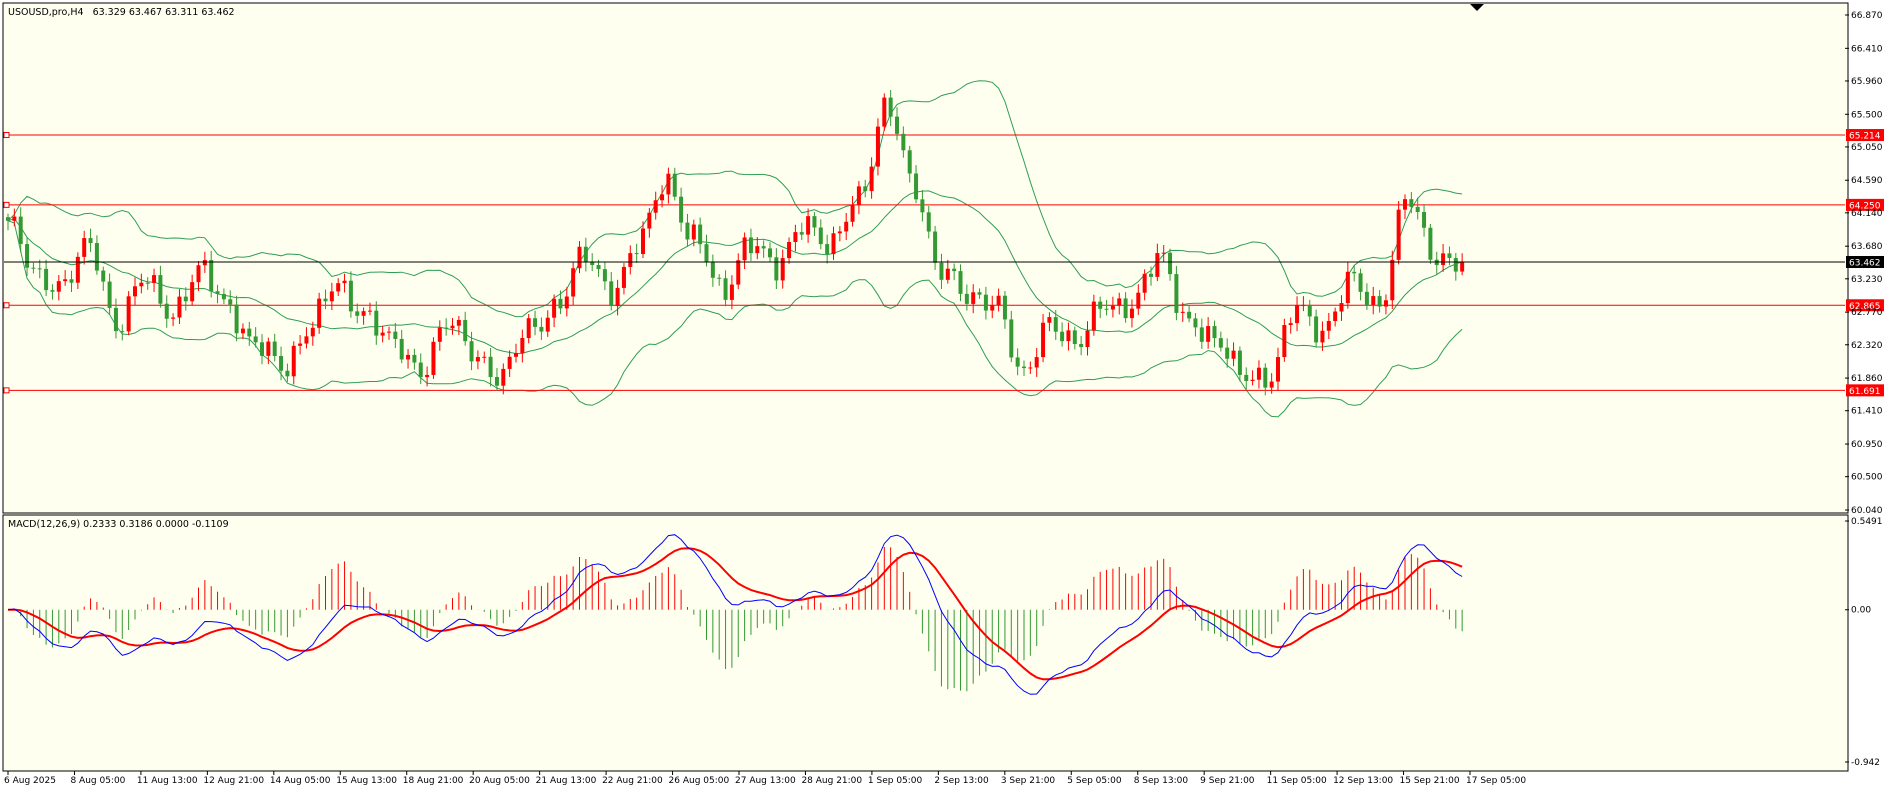  Describe the element at coordinates (433, 781) in the screenshot. I see `time-tick-label: 18 Aug 21:00` at that location.